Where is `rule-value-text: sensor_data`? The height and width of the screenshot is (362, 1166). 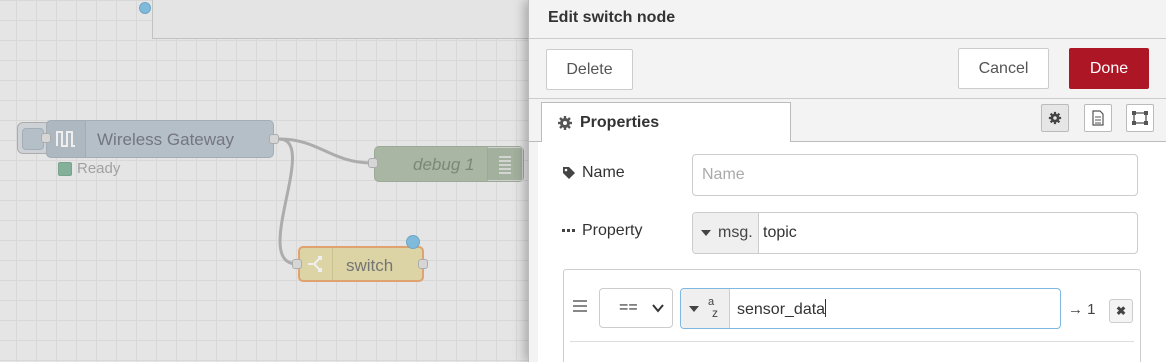 rule-value-text: sensor_data is located at coordinates (782, 308).